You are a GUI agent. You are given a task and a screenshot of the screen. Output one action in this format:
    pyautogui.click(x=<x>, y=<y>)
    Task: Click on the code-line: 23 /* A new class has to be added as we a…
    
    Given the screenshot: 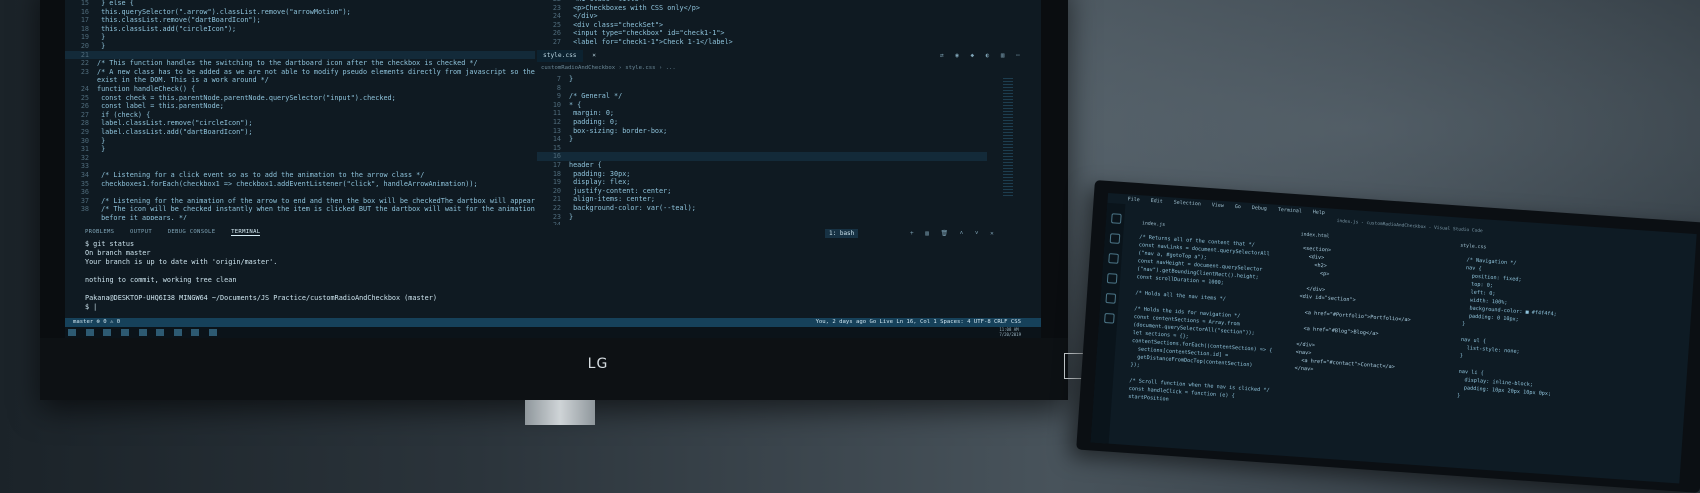 What is the action you would take?
    pyautogui.click(x=300, y=72)
    